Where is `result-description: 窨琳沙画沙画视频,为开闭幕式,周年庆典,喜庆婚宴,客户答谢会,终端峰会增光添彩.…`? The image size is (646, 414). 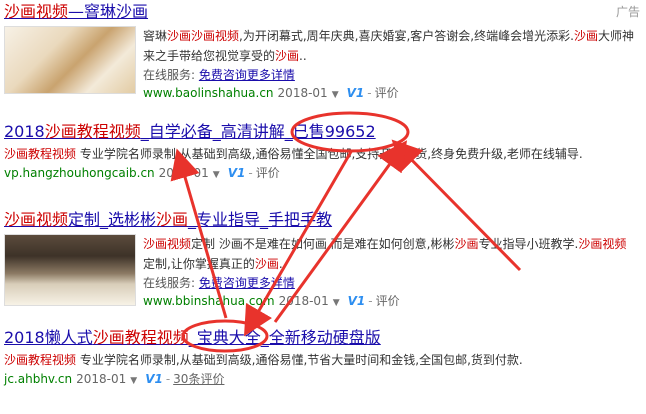
result-description: 窨琳沙画沙画视频,为开闭幕式,周年庆典,喜庆婚宴,客户答谢会,终端峰会增光添彩.… is located at coordinates (388, 46).